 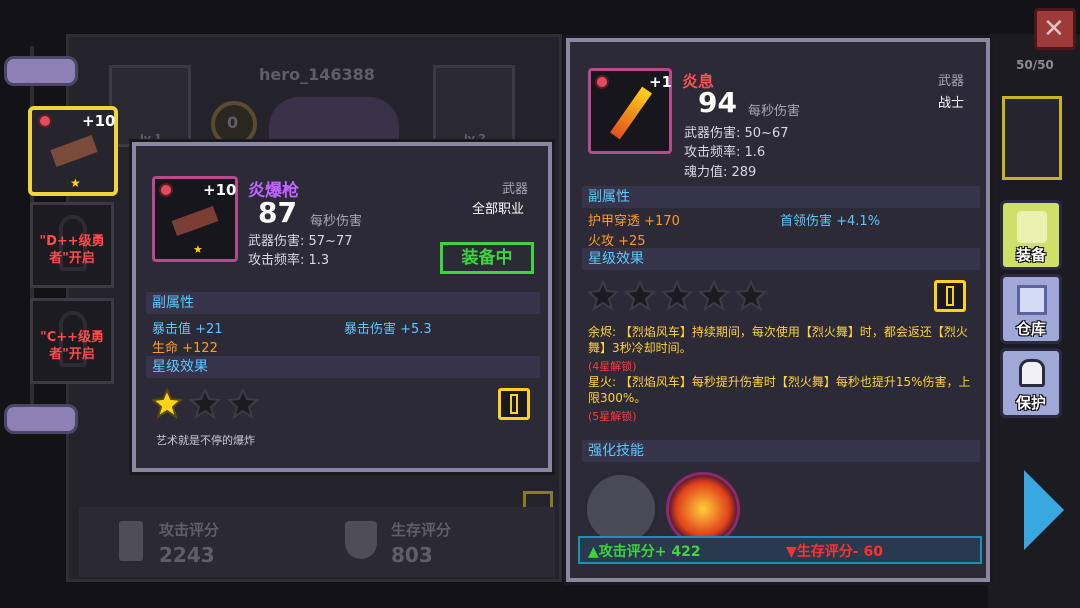 What do you see at coordinates (289, 260) in the screenshot?
I see `item-rate: 攻击频率: 1.3` at bounding box center [289, 260].